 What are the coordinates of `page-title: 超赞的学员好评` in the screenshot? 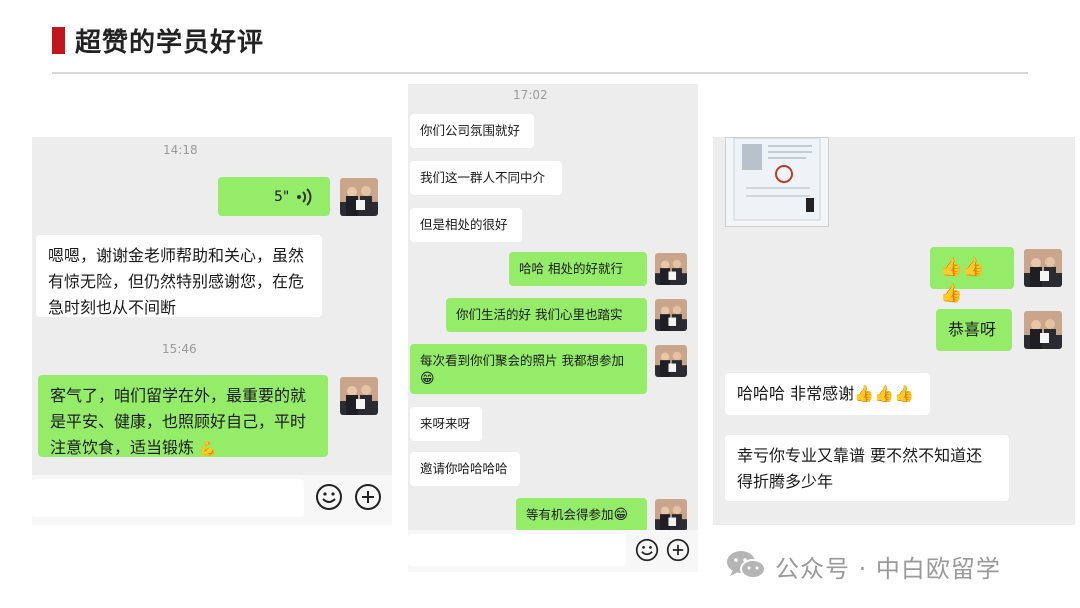 It's located at (170, 43).